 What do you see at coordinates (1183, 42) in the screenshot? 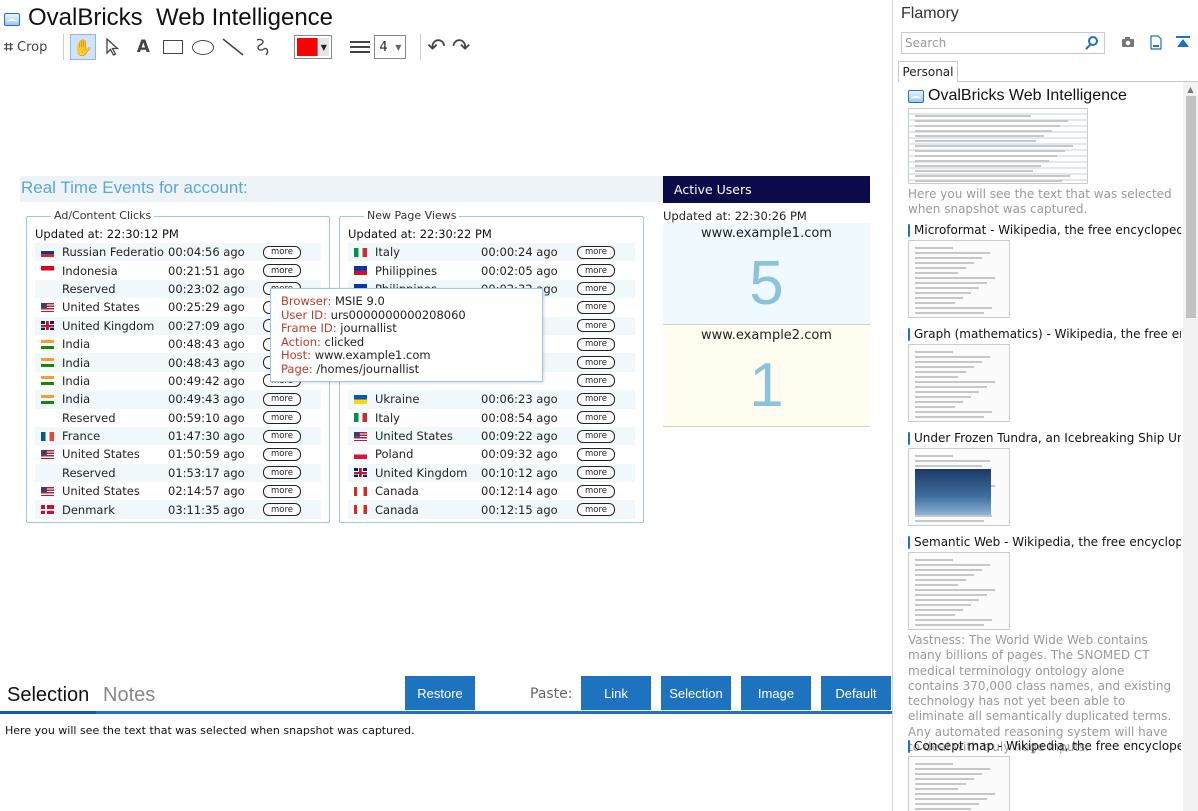
I see `collapse-top-icon` at bounding box center [1183, 42].